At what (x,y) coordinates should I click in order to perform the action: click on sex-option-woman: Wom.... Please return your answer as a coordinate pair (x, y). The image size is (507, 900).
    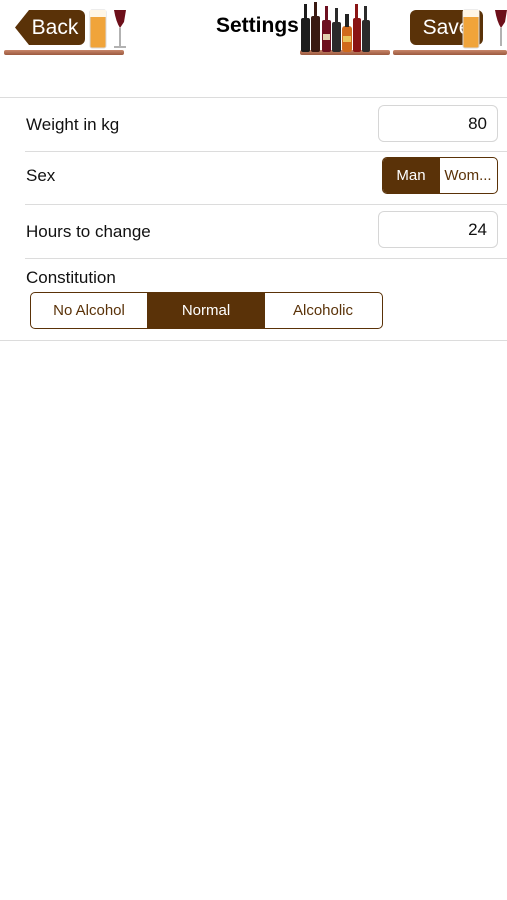
    Looking at the image, I should click on (467, 175).